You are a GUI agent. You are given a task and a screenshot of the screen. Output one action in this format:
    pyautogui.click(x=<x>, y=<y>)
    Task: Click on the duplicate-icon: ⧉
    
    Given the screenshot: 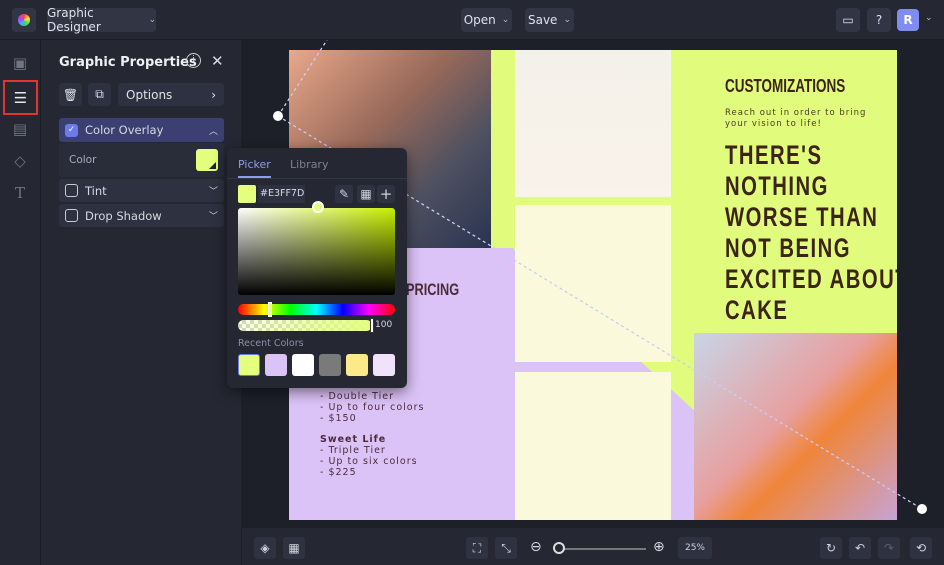 What is the action you would take?
    pyautogui.click(x=99, y=94)
    